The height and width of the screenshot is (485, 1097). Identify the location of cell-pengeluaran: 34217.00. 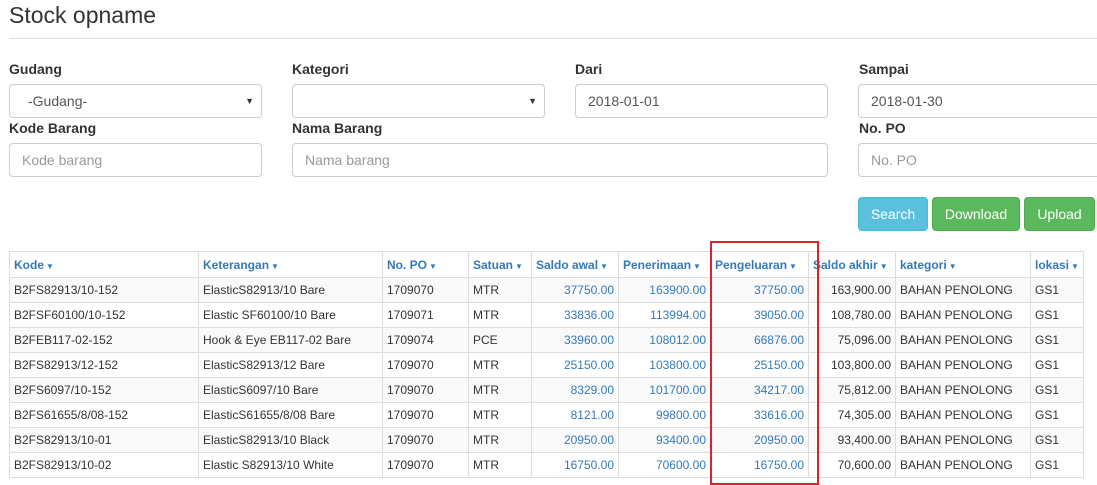
(759, 390).